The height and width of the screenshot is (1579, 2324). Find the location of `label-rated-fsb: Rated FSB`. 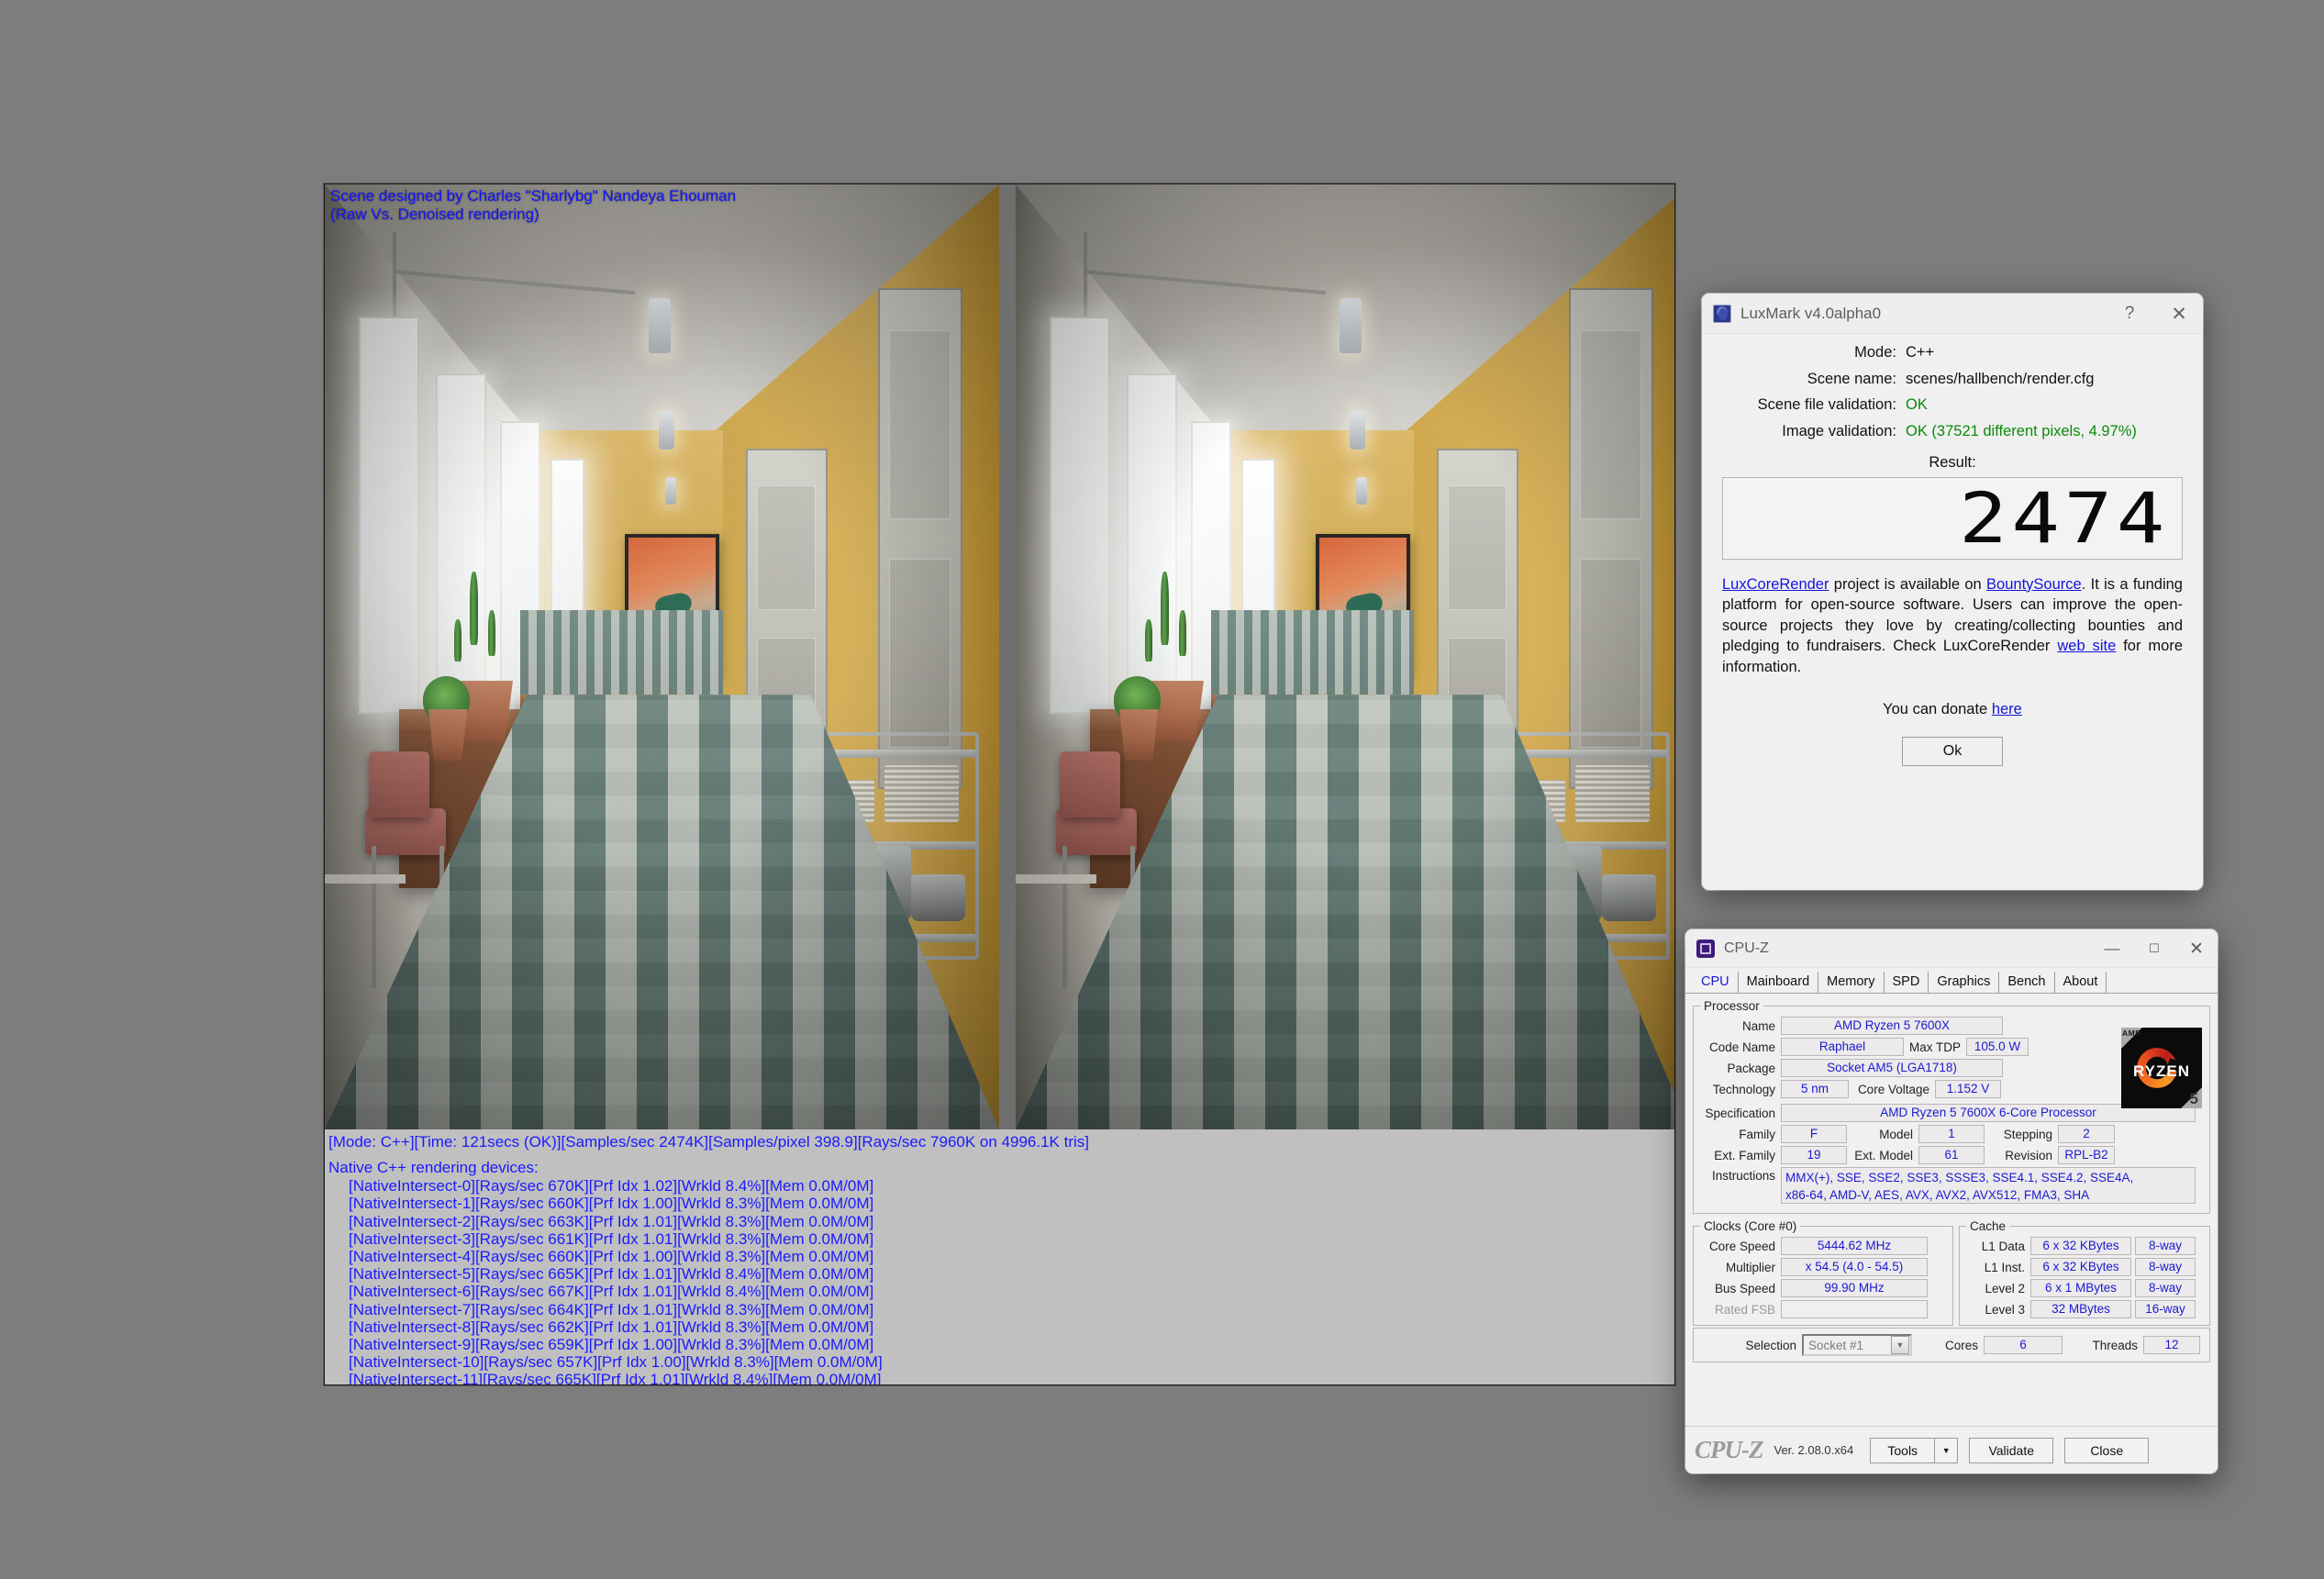

label-rated-fsb: Rated FSB is located at coordinates (1745, 1309).